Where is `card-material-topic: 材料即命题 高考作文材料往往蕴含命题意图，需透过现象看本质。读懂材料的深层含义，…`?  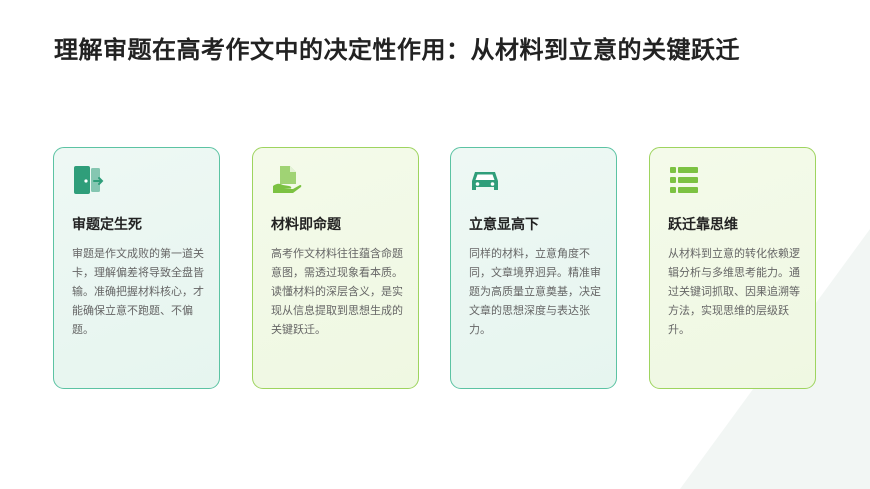
card-material-topic: 材料即命题 高考作文材料往往蕴含命题意图，需透过现象看本质。读懂材料的深层含义，… is located at coordinates (335, 268).